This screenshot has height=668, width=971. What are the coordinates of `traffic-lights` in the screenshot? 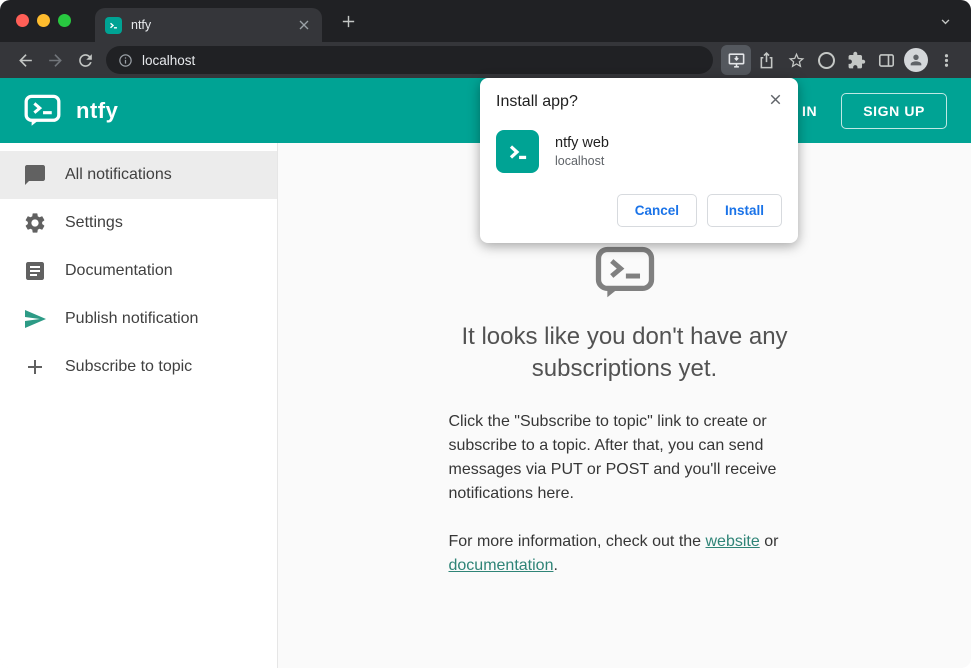 It's located at (43, 20).